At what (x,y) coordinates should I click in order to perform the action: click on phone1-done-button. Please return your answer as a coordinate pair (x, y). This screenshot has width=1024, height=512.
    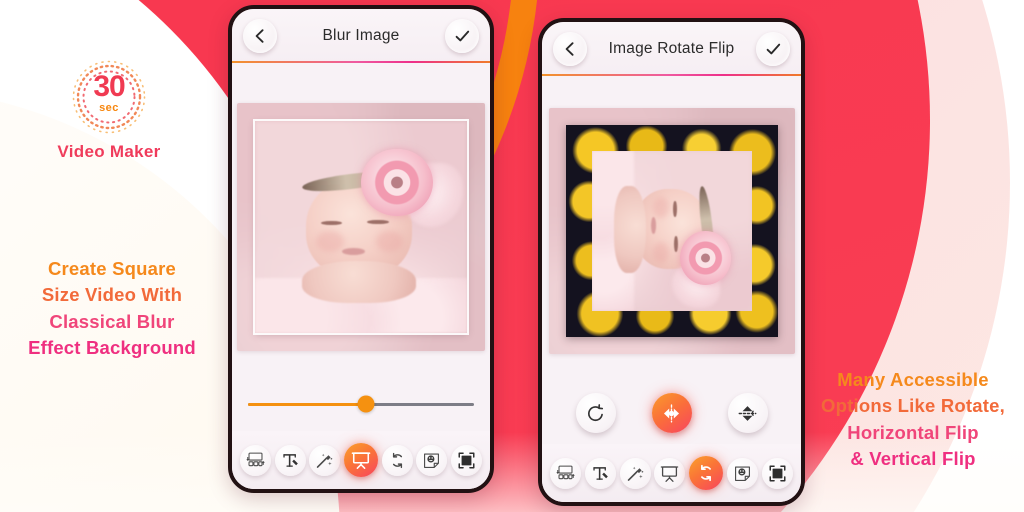
    Looking at the image, I should click on (462, 36).